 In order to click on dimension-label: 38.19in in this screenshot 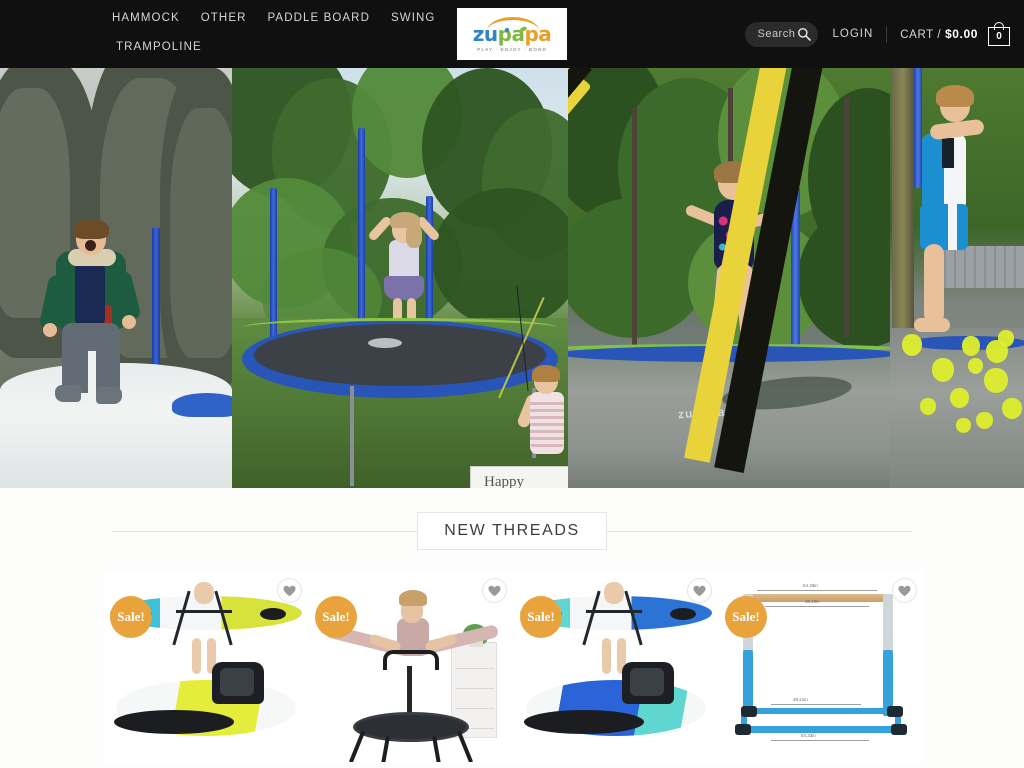, I will do `click(812, 601)`.